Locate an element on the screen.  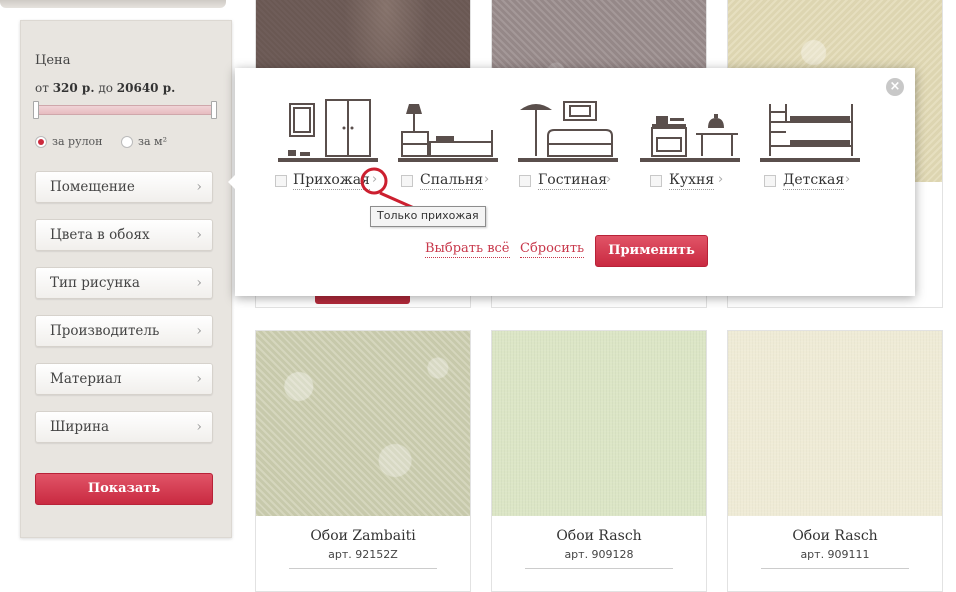
product-card: Обои Rasch арт. 909128 is located at coordinates (599, 461).